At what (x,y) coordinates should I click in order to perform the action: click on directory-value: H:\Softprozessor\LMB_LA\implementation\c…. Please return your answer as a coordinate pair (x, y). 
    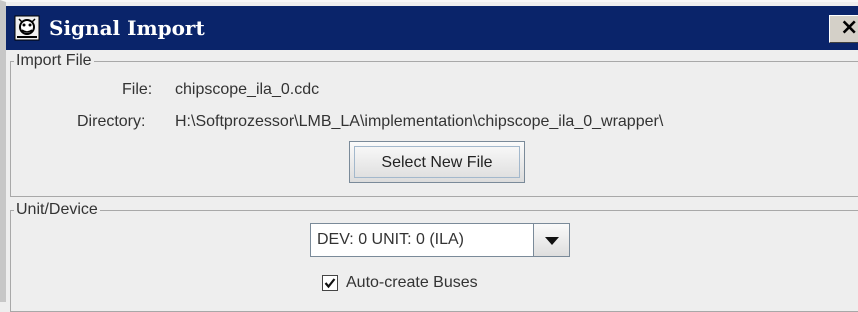
    Looking at the image, I should click on (419, 121).